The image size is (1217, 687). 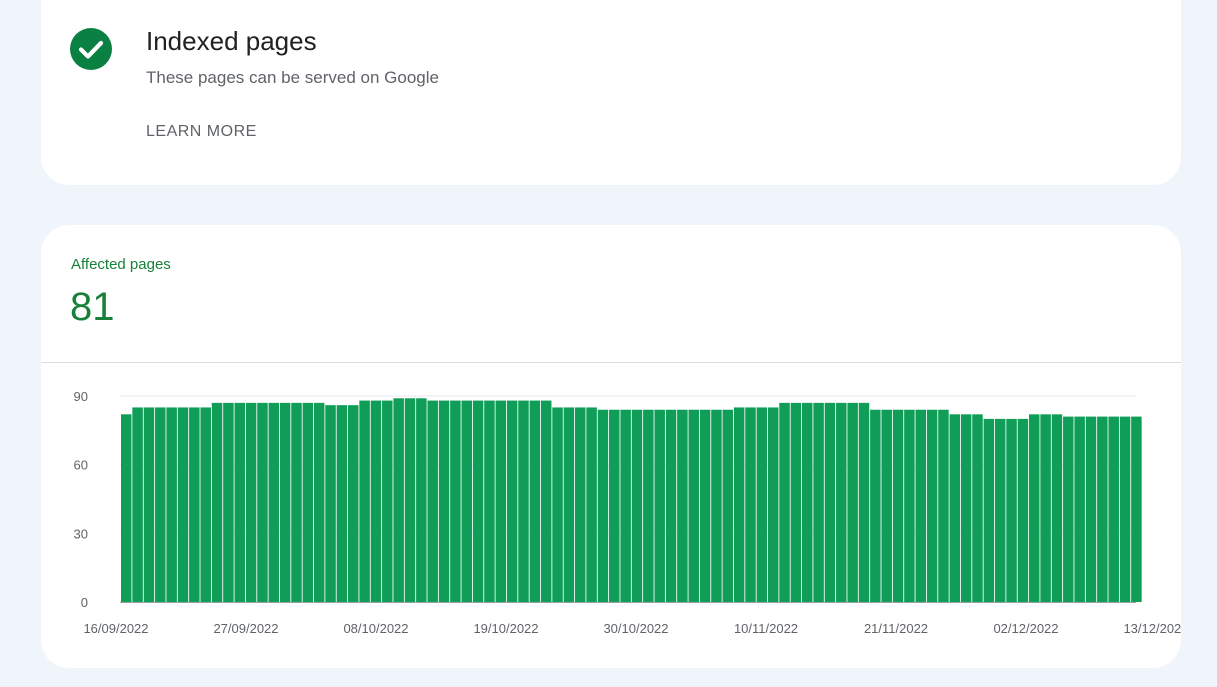 I want to click on page-subtitle: These pages can be served on Google, so click(x=292, y=77).